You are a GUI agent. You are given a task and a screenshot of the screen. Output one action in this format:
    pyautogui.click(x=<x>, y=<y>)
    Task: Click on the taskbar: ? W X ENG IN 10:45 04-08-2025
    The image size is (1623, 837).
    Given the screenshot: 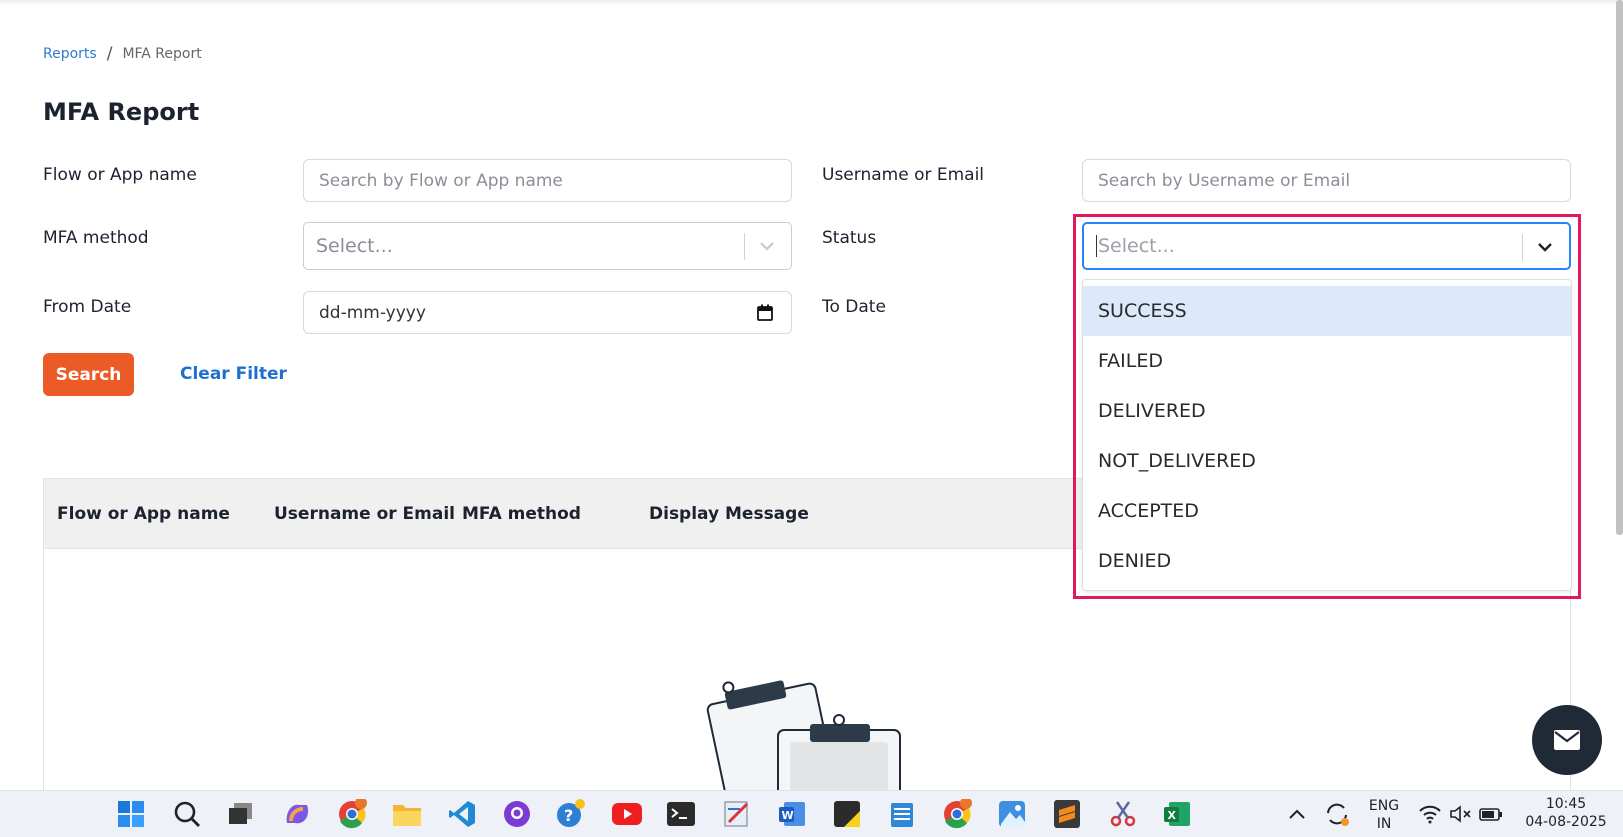 What is the action you would take?
    pyautogui.click(x=811, y=813)
    